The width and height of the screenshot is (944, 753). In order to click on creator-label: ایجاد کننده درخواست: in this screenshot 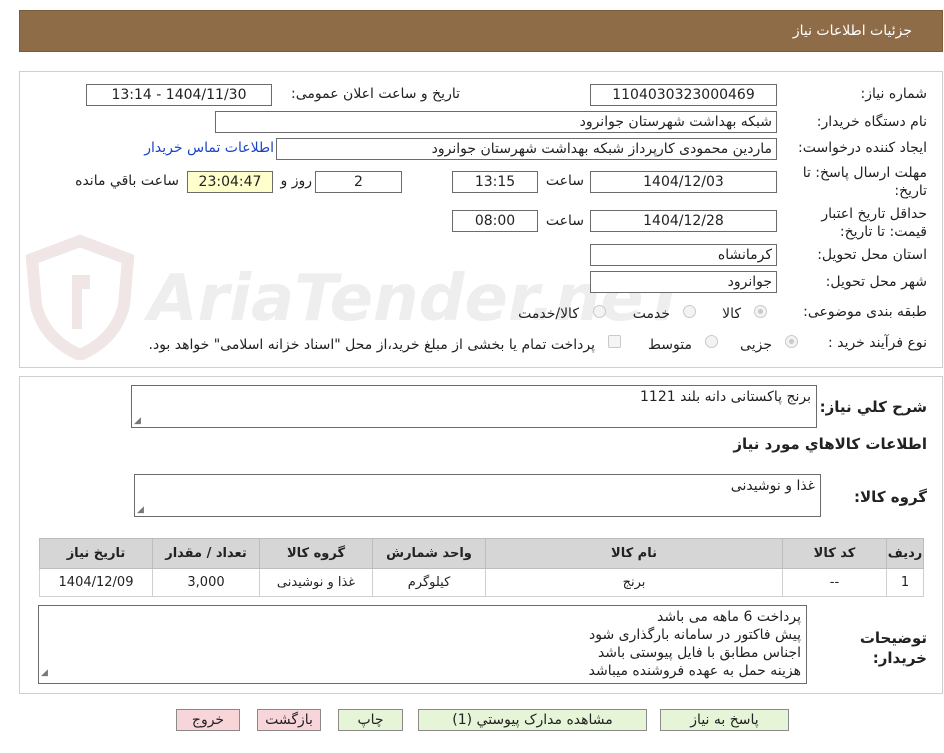, I will do `click(862, 148)`.